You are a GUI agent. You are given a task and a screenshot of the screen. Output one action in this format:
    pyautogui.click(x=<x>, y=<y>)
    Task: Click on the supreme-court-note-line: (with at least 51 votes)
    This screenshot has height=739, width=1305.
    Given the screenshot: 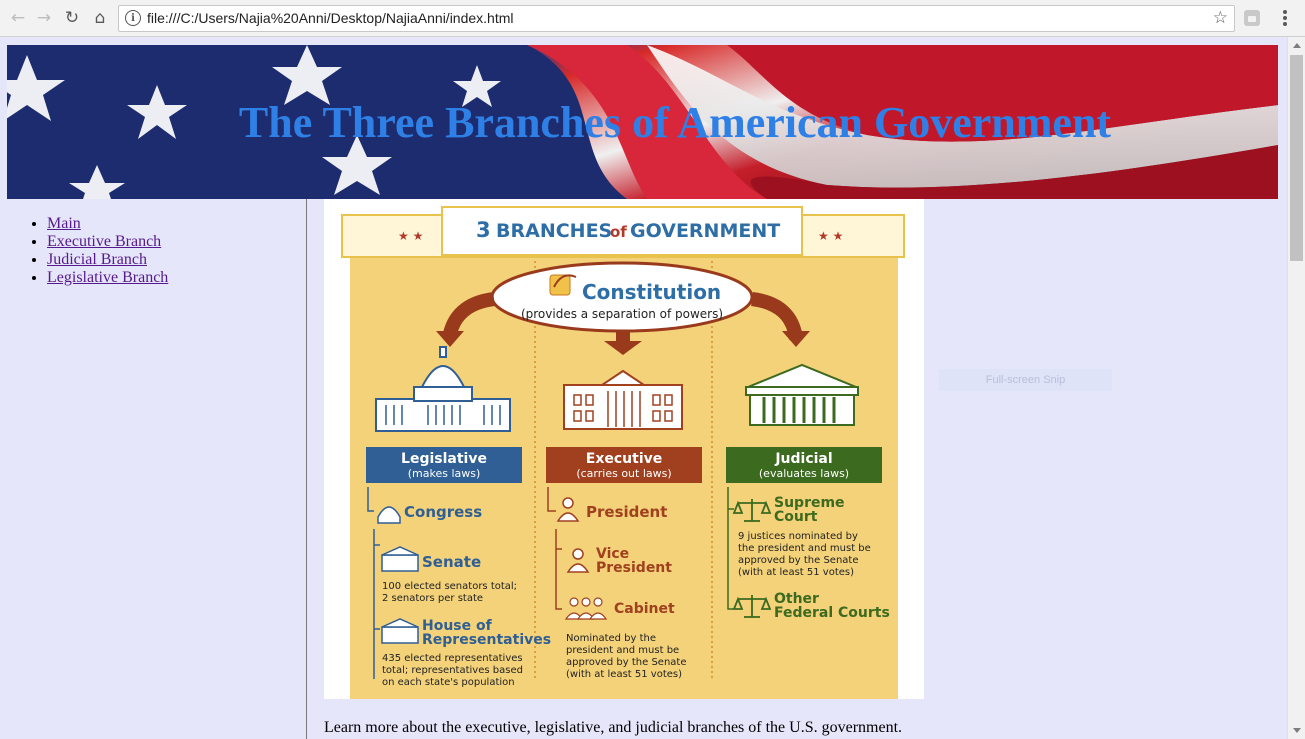 What is the action you would take?
    pyautogui.click(x=796, y=572)
    